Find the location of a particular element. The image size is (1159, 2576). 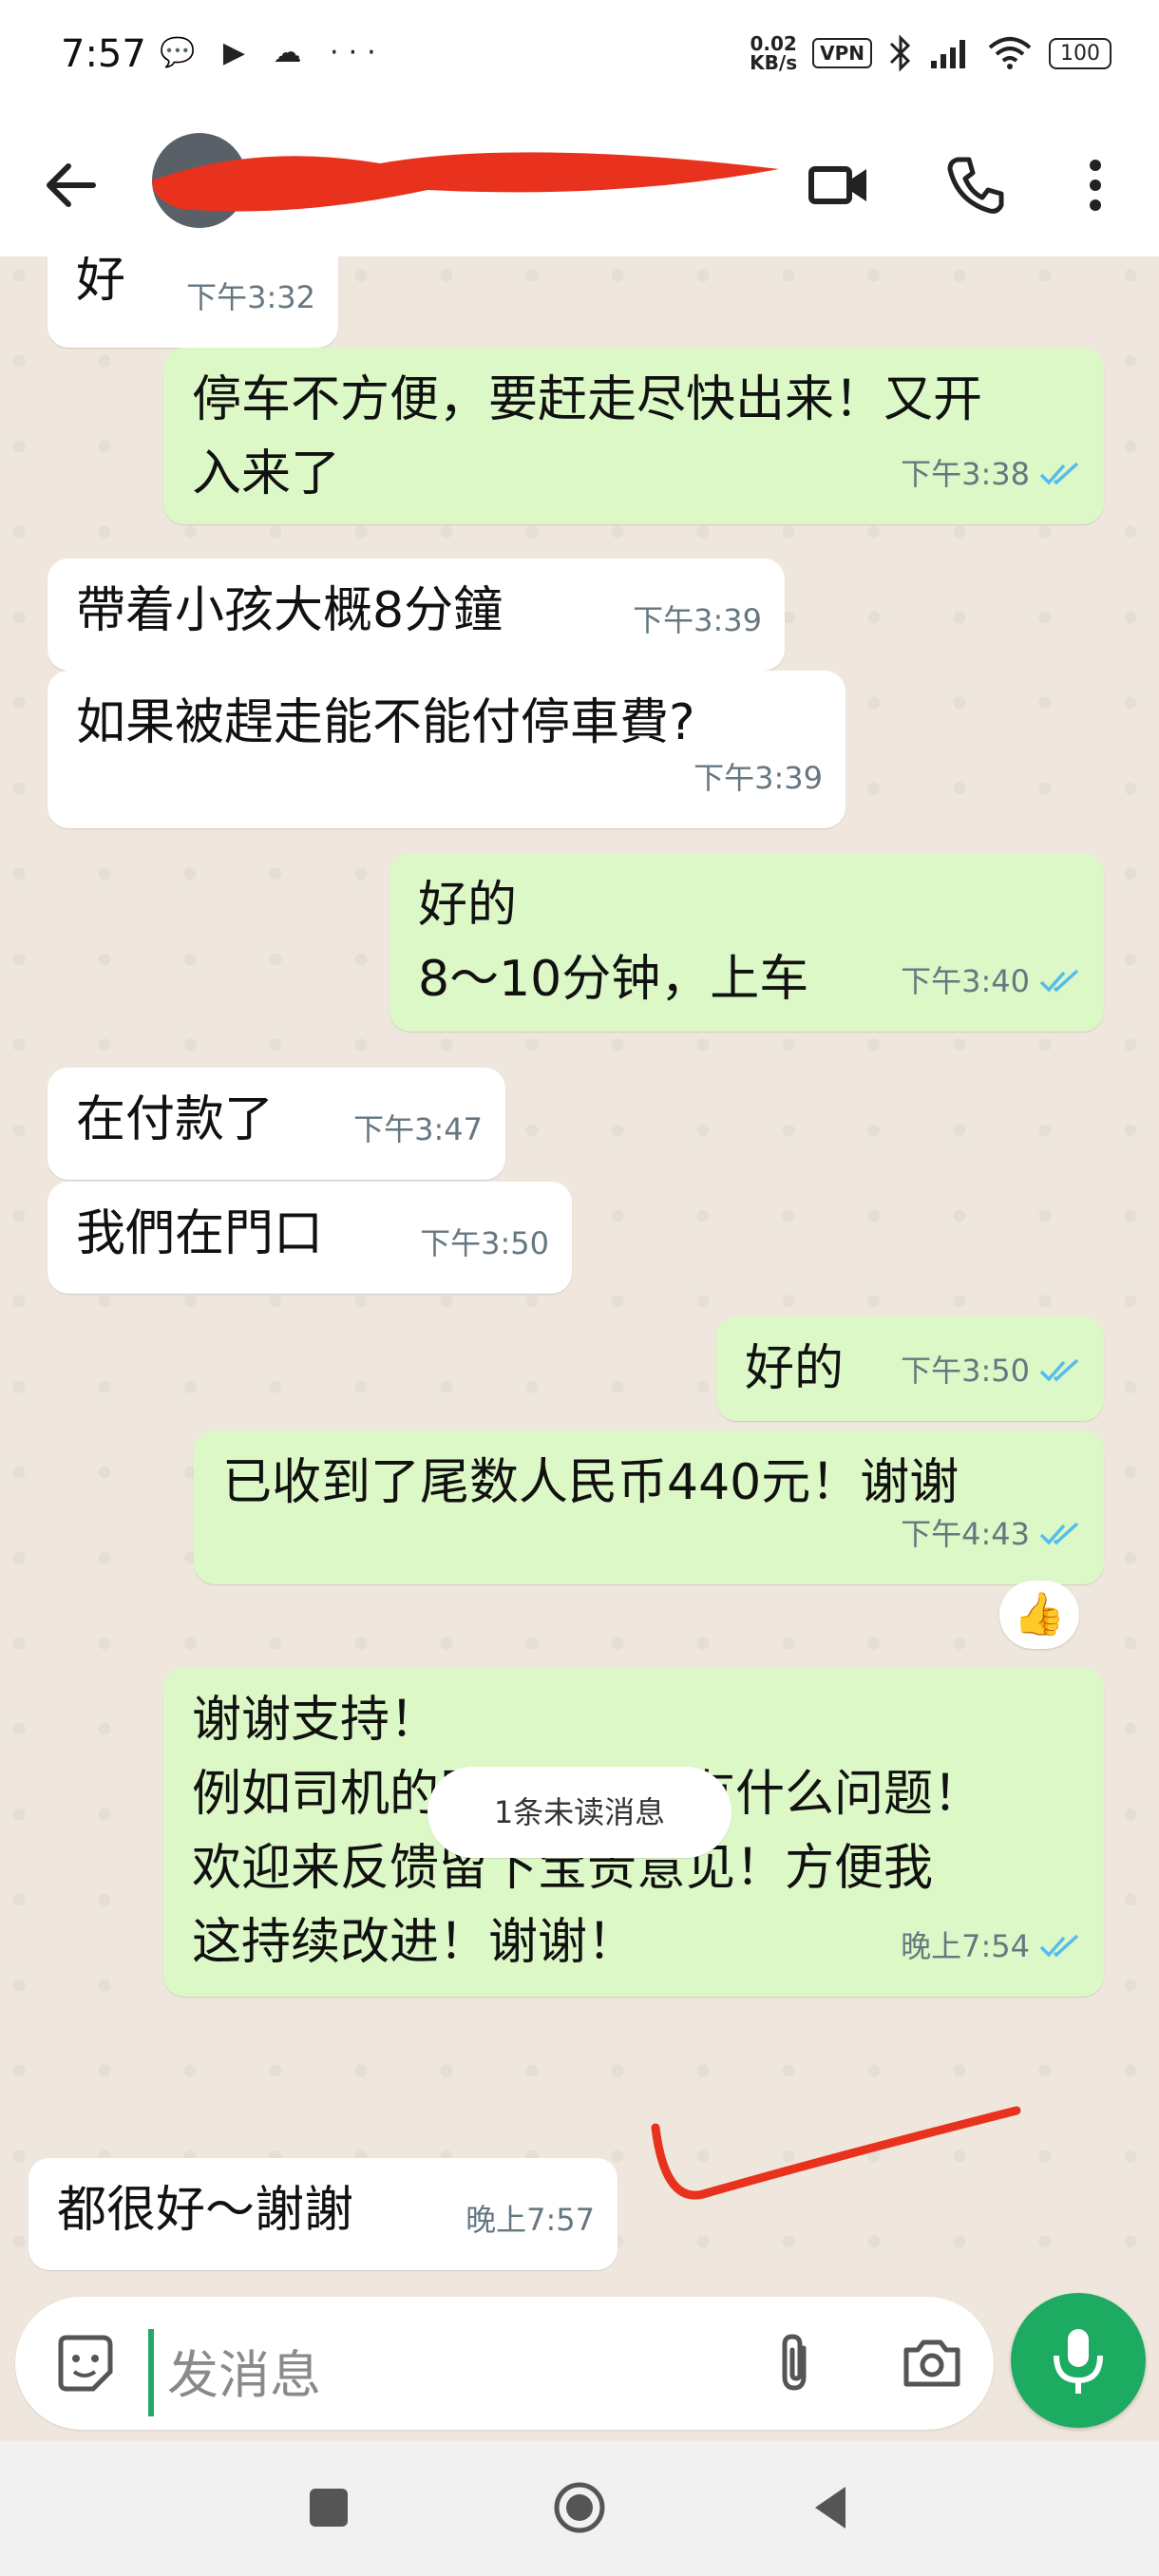

system-nav-bar is located at coordinates (579, 2508).